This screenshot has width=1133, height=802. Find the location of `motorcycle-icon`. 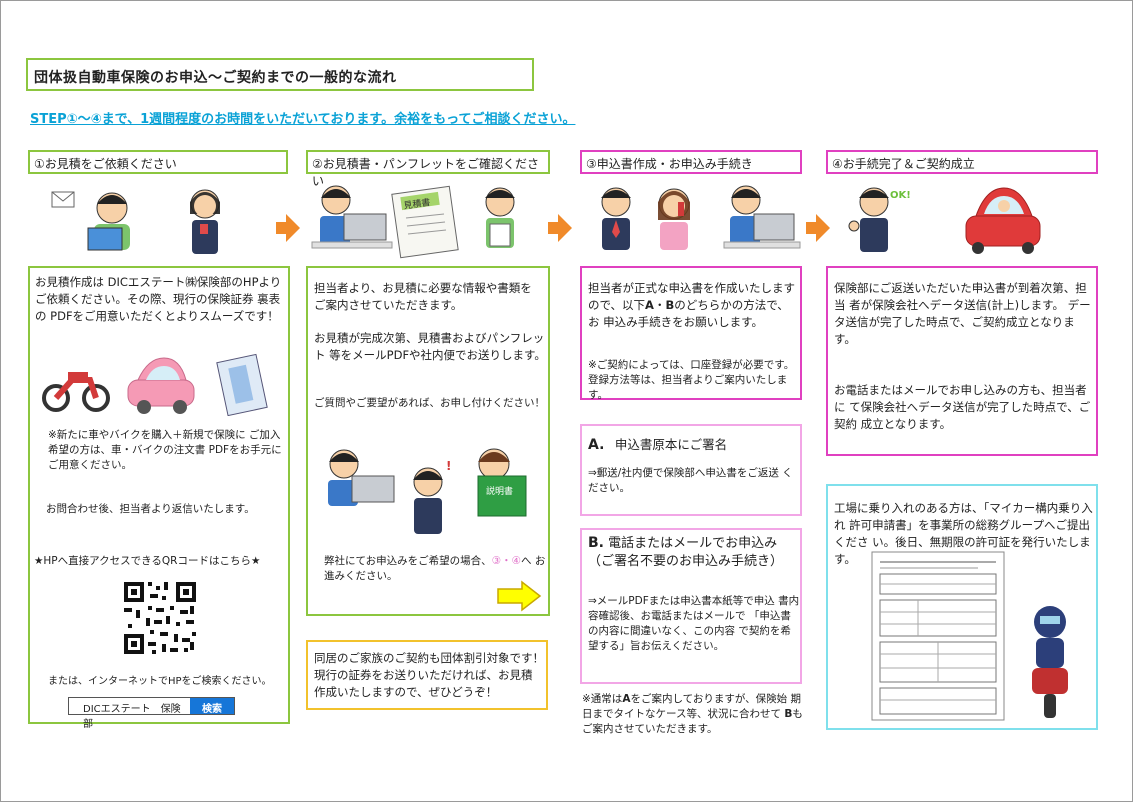

motorcycle-icon is located at coordinates (76, 392).